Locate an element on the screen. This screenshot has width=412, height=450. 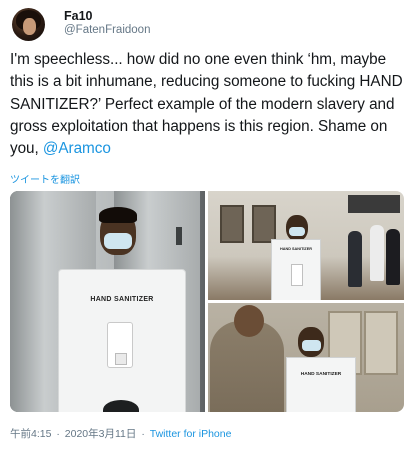
translate-tweet-link: ツイートを翻訳 is located at coordinates (45, 178).